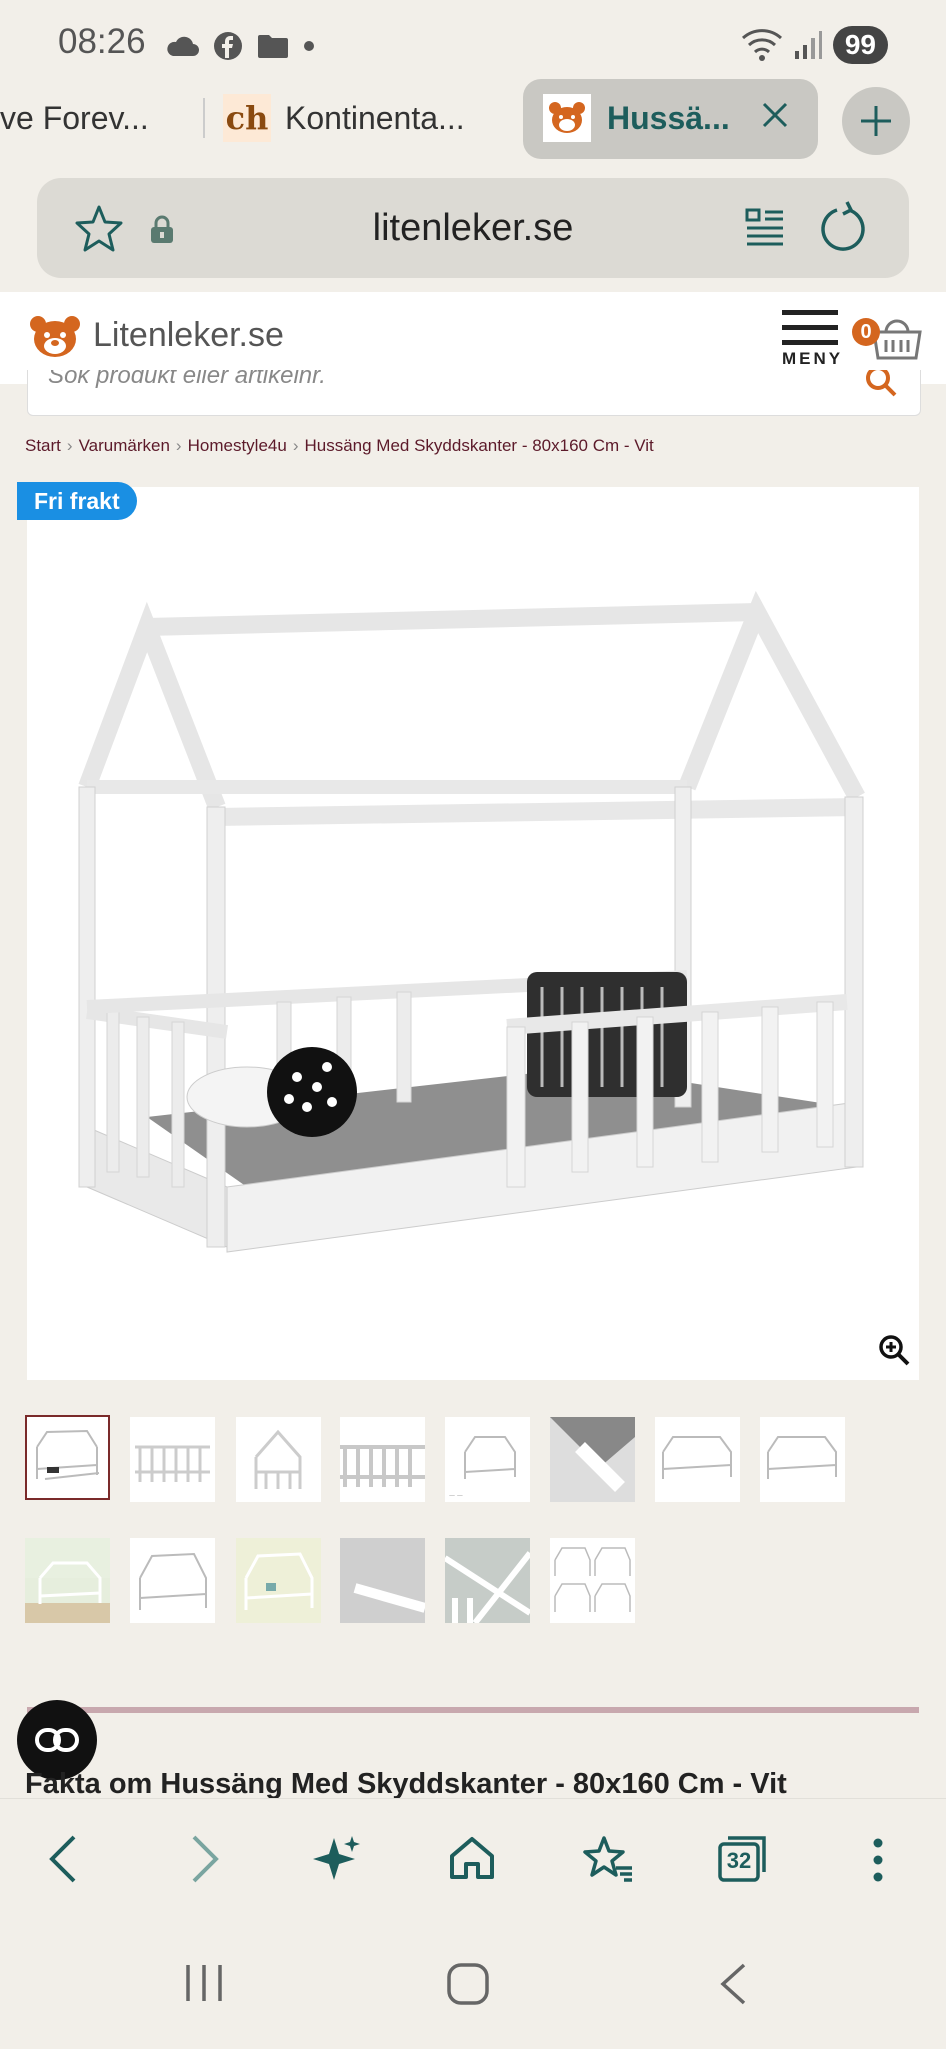 This screenshot has height=2049, width=946. I want to click on breadcrumb-homestyle4u: Homestyle4u, so click(237, 446).